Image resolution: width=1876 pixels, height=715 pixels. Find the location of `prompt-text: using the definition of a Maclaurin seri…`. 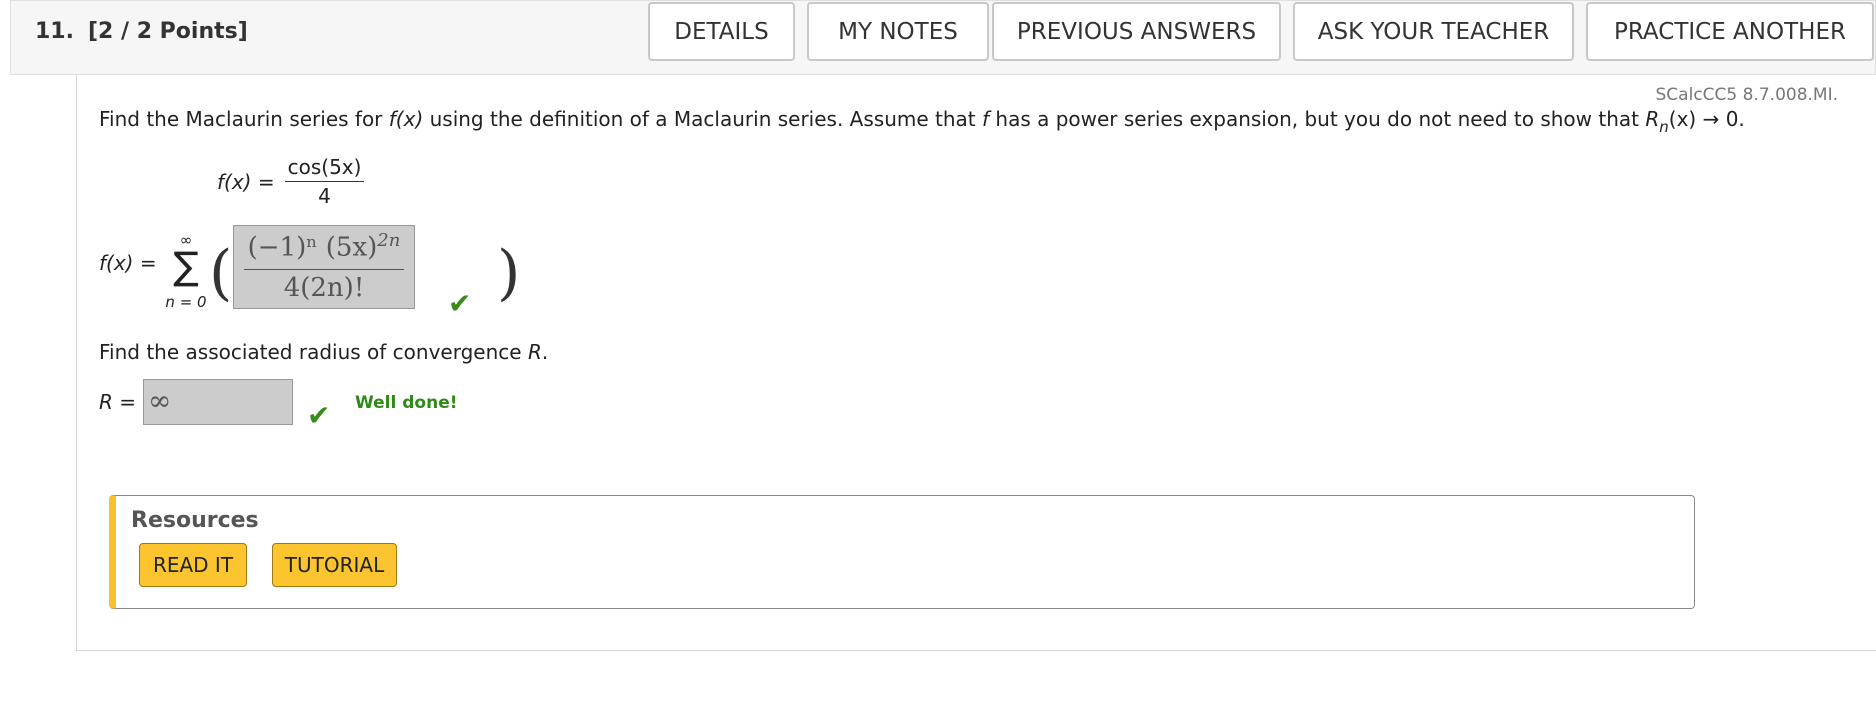

prompt-text: using the definition of a Maclaurin seri… is located at coordinates (702, 119).